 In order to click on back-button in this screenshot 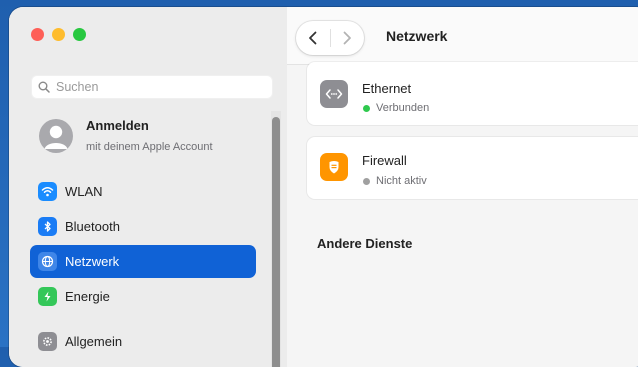, I will do `click(313, 38)`.